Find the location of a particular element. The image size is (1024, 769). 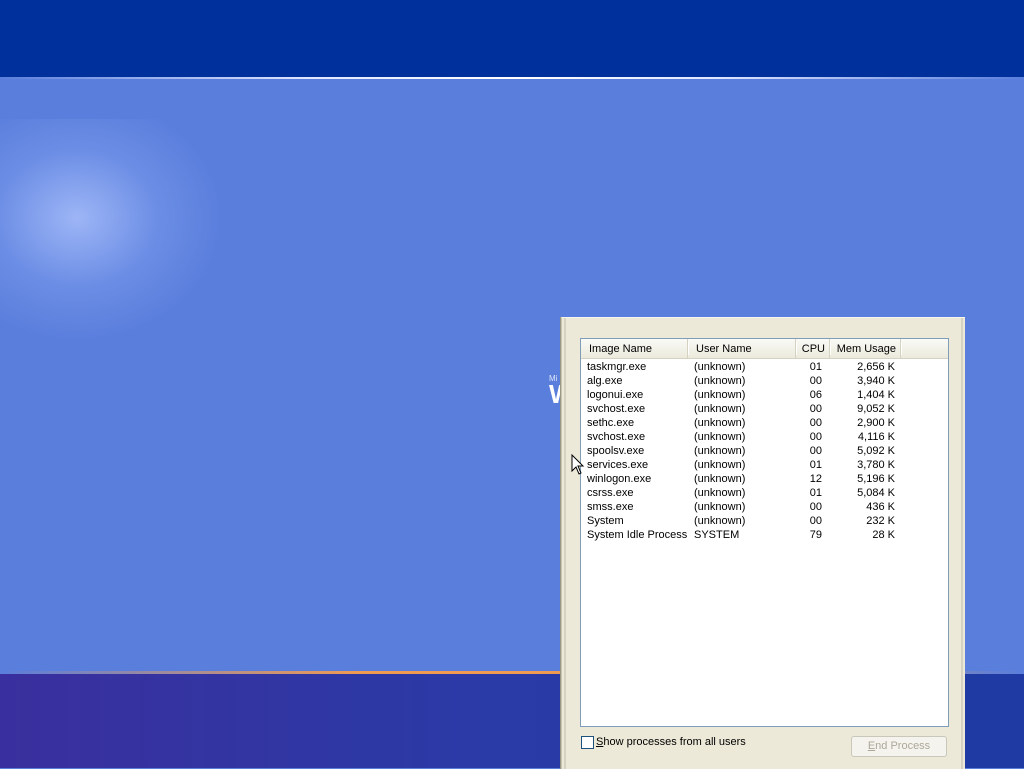

process-row: winlogon.exe (unknown) 12 5,196 K is located at coordinates (764, 479).